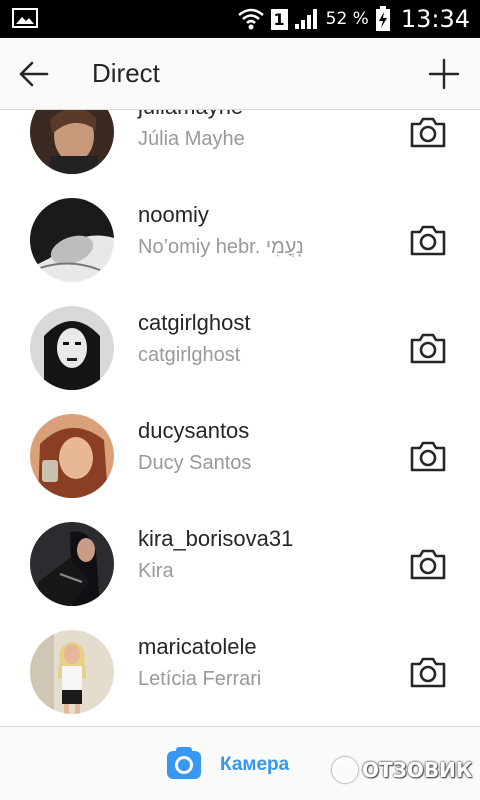 The width and height of the screenshot is (480, 800). I want to click on page-title: Direct, so click(126, 73).